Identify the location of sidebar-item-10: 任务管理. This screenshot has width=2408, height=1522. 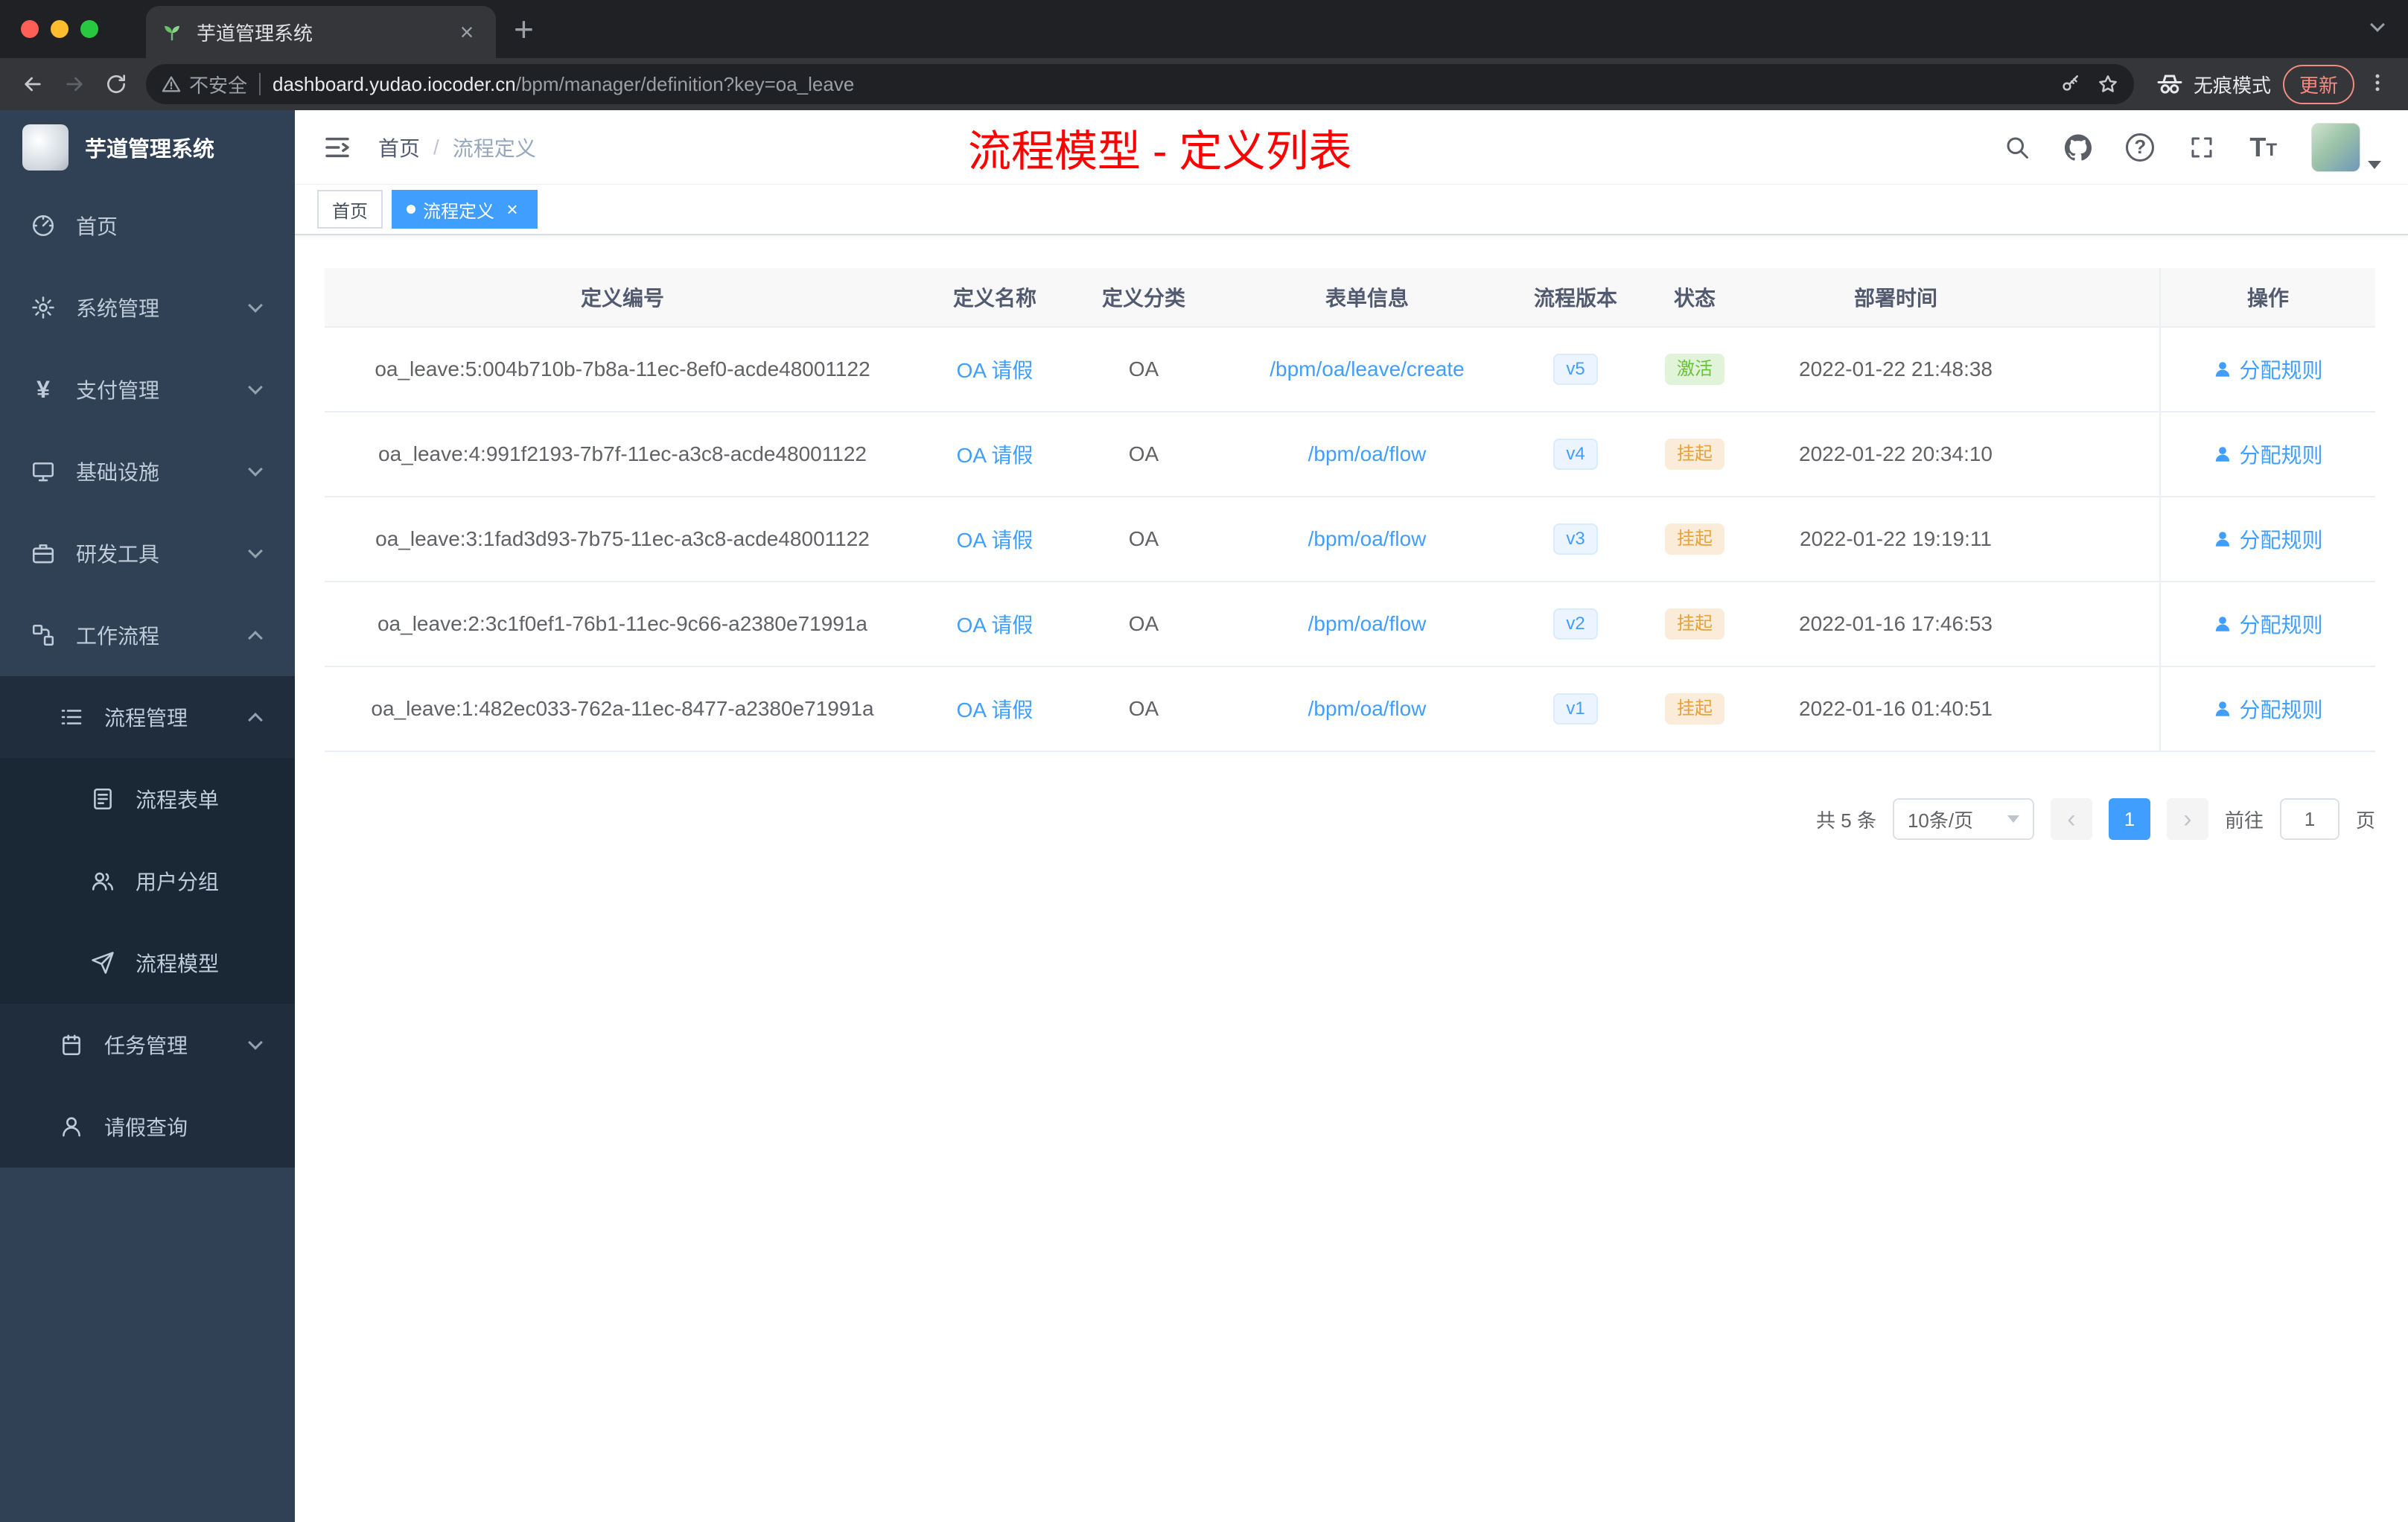
(147, 1045).